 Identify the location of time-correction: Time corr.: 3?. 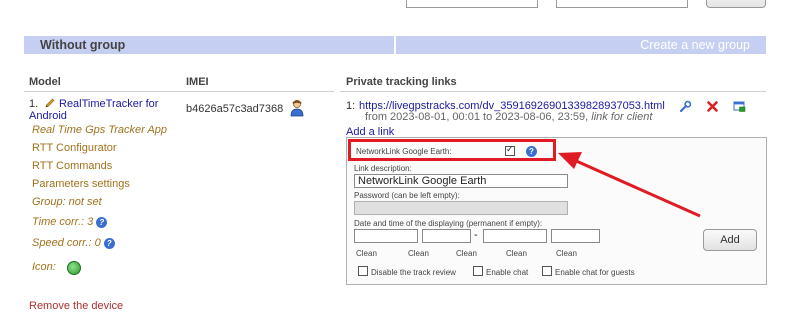
(70, 222).